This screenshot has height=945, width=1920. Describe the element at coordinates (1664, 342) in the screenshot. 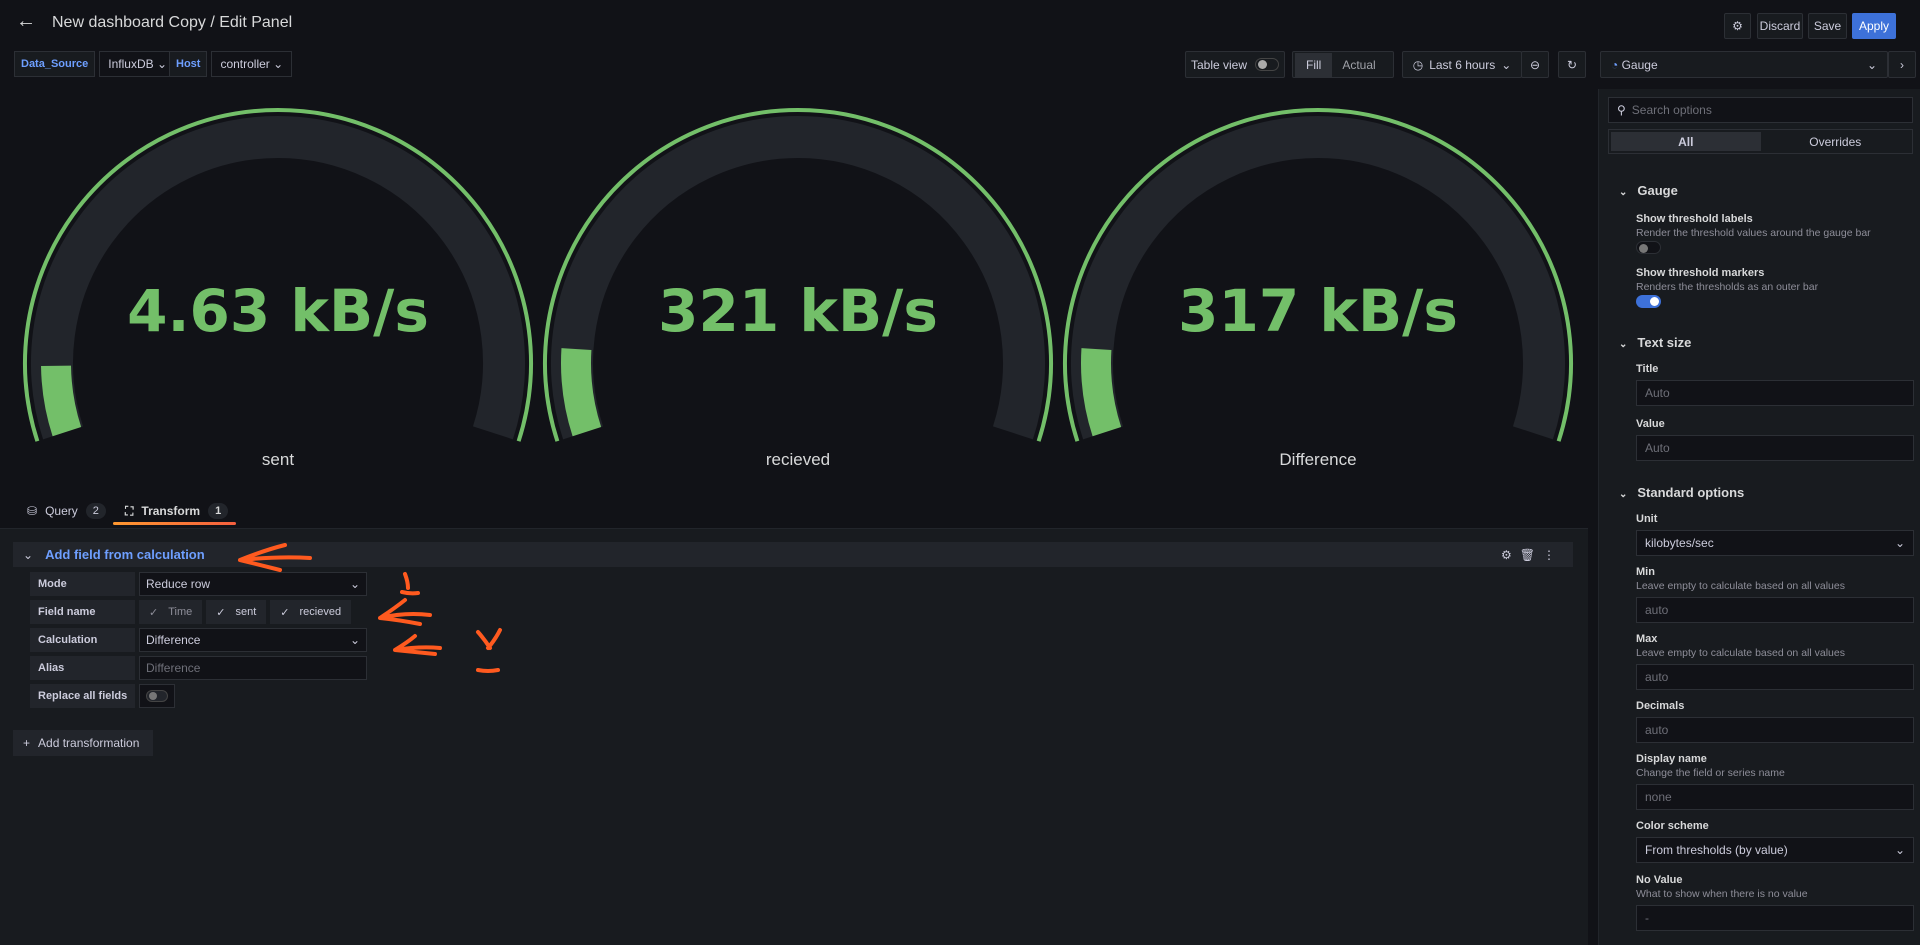

I see `section-title: Text size` at that location.